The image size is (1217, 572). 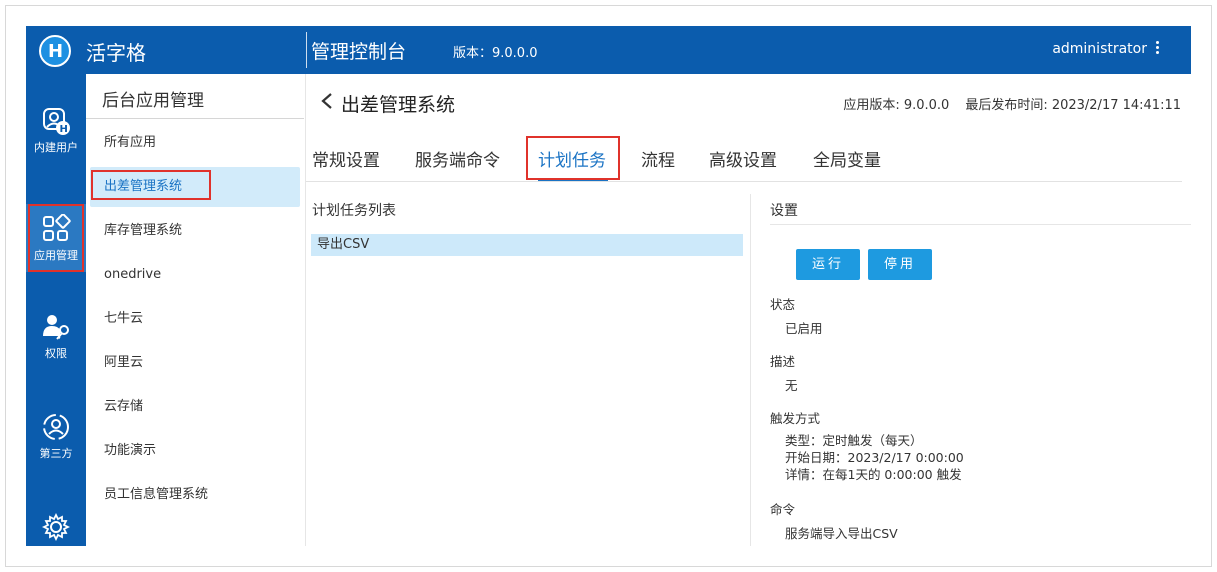 I want to click on tab-bar: 常规设置 服务端命令 计划任务 流程 高级设置 全局变量, so click(x=744, y=158).